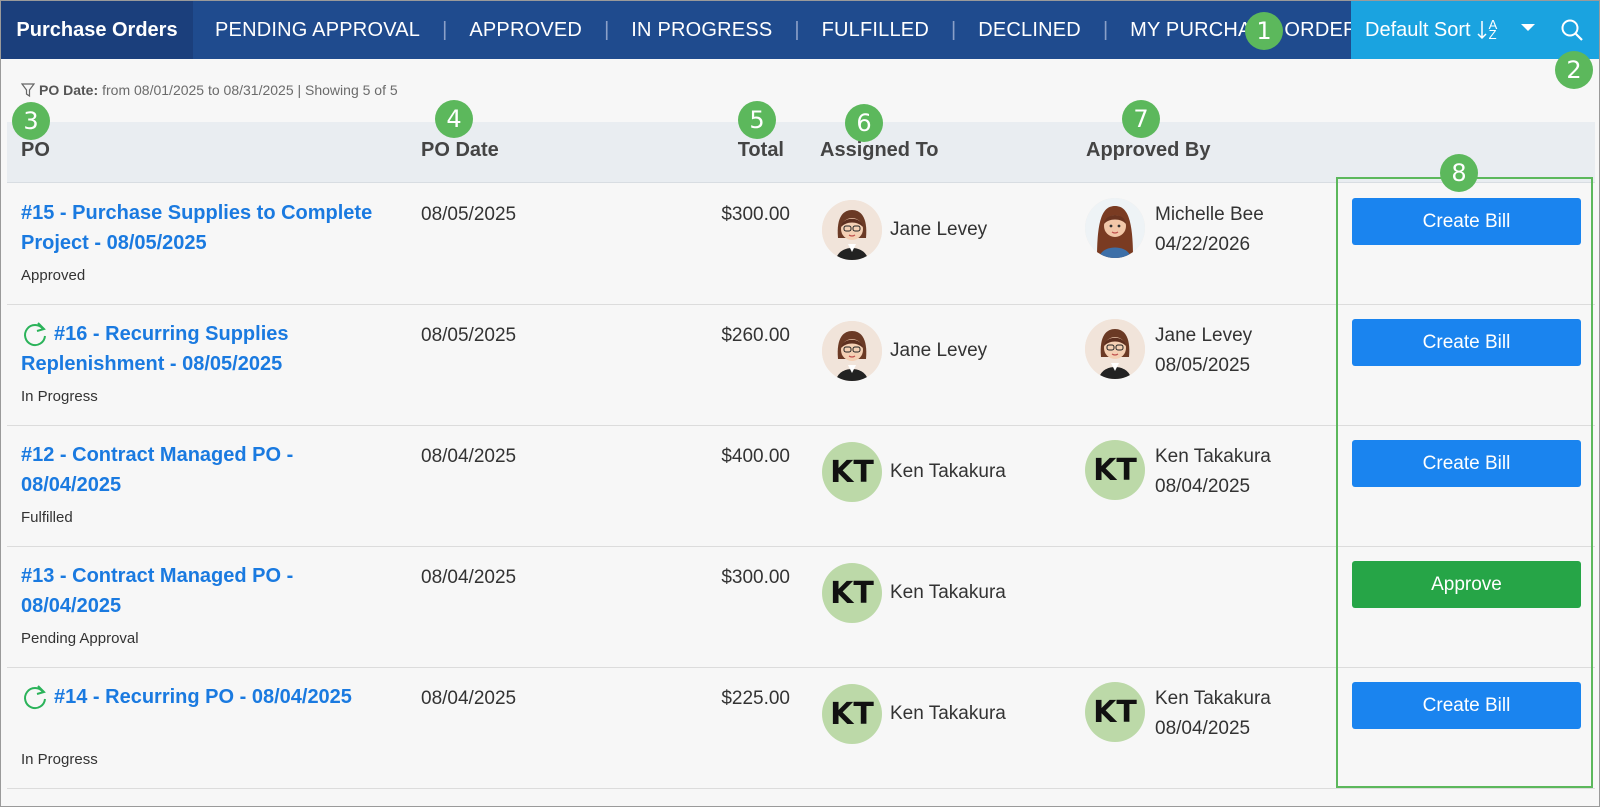 Image resolution: width=1600 pixels, height=807 pixels. What do you see at coordinates (755, 698) in the screenshot?
I see `po-total: $225.00` at bounding box center [755, 698].